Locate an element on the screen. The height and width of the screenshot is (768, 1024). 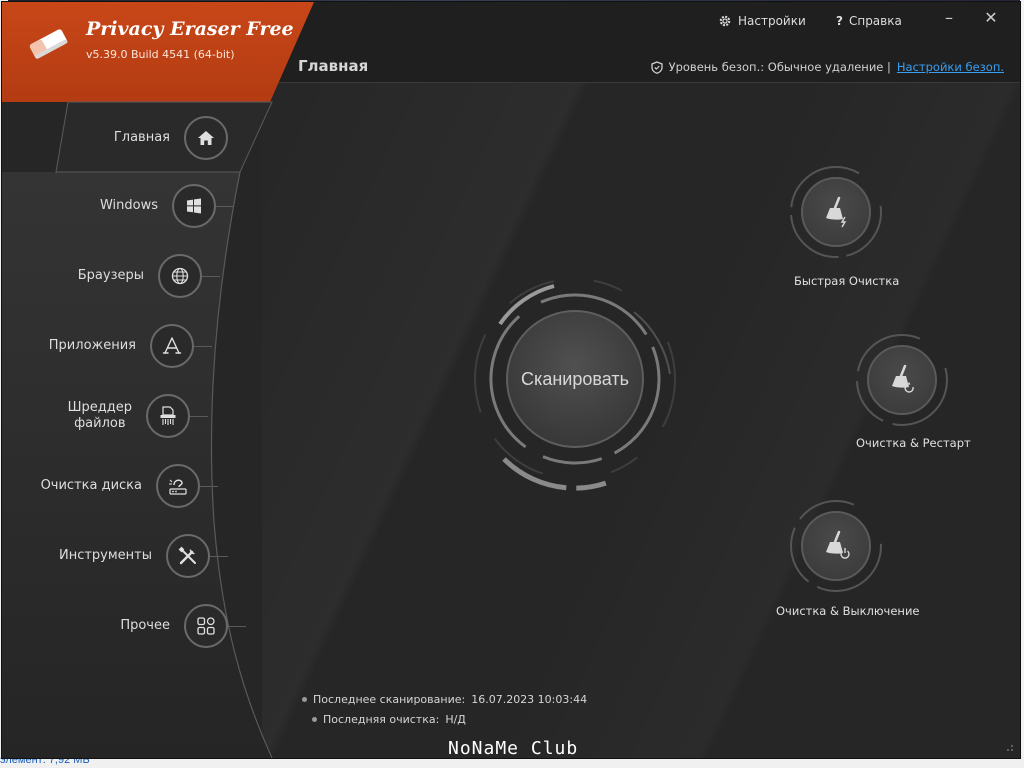
minimize-button: – is located at coordinates (949, 19).